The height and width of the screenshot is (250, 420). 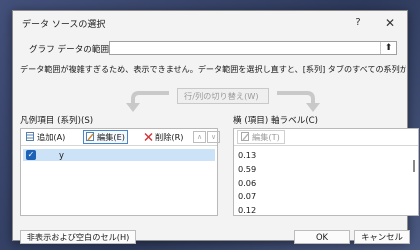 I want to click on hidden-empty-cells-label: 非表示および空白のセル(H), so click(x=78, y=237).